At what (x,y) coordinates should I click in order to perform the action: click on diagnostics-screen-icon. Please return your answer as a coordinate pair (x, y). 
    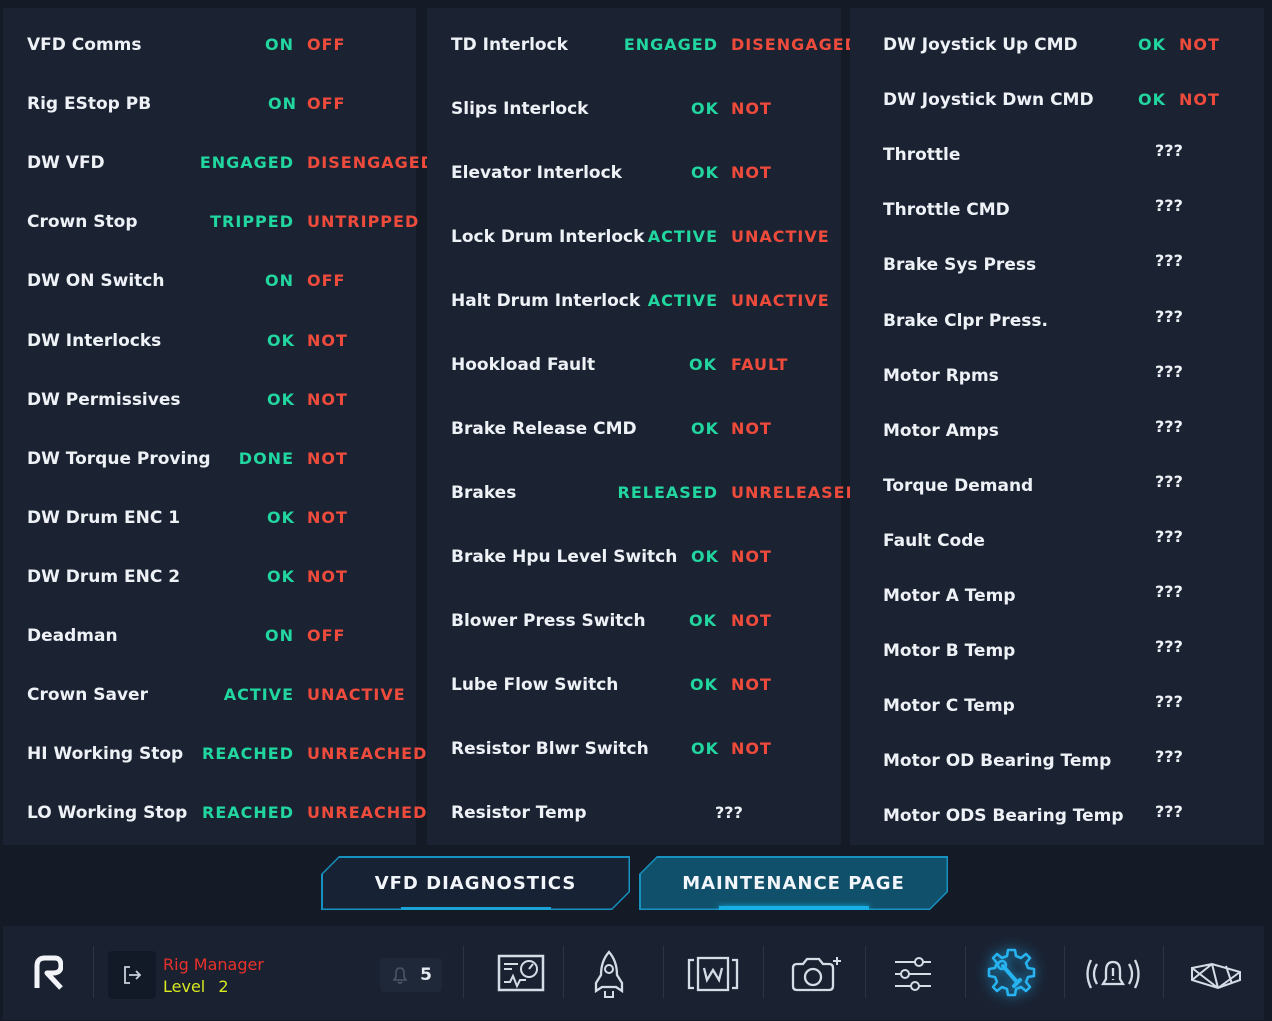
    Looking at the image, I should click on (521, 973).